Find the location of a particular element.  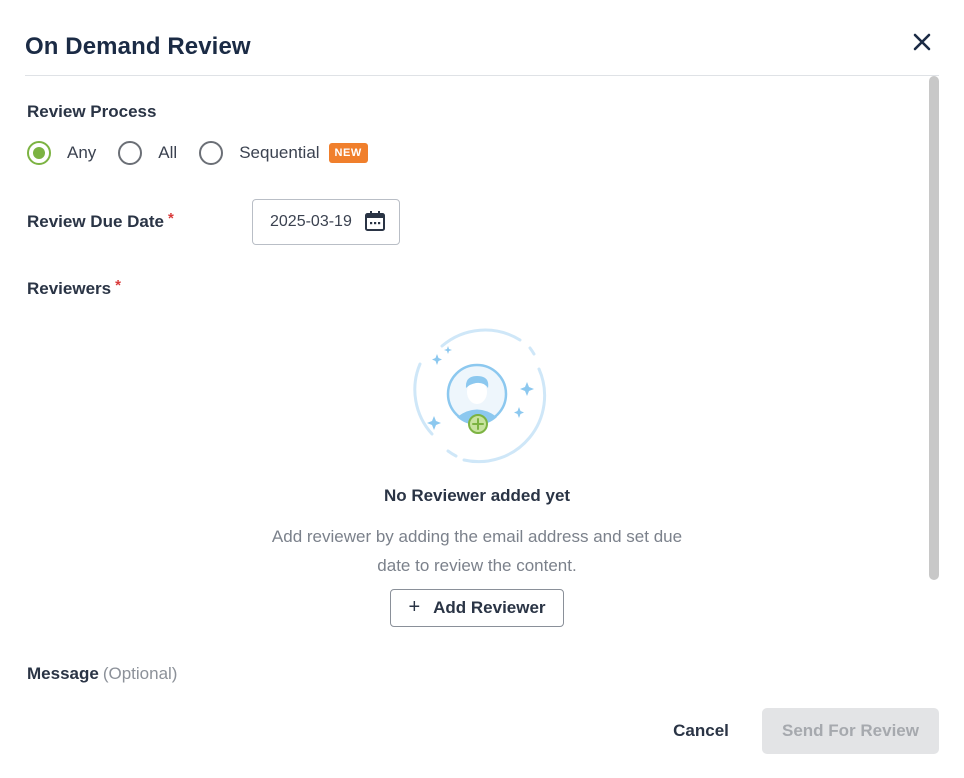

message-optional-text: (Optional) is located at coordinates (140, 673).